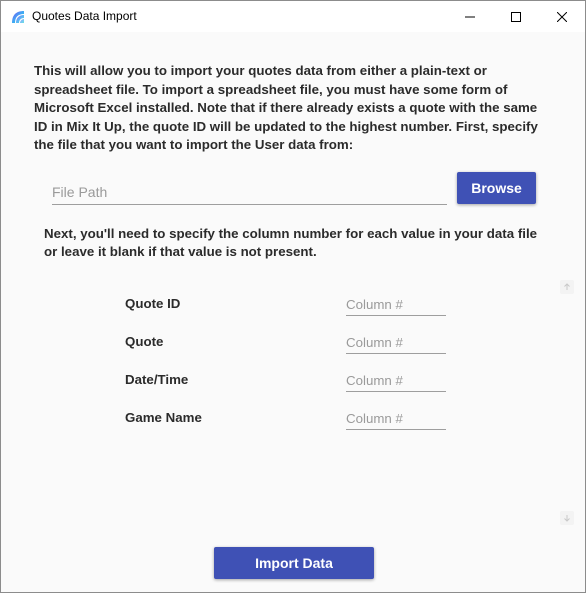 This screenshot has width=586, height=593. What do you see at coordinates (163, 417) in the screenshot?
I see `game-name-label: Game Name` at bounding box center [163, 417].